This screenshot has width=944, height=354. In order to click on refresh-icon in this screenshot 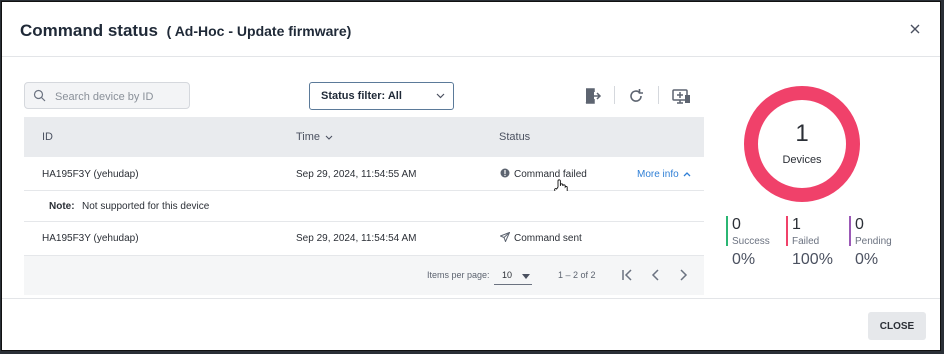, I will do `click(636, 96)`.